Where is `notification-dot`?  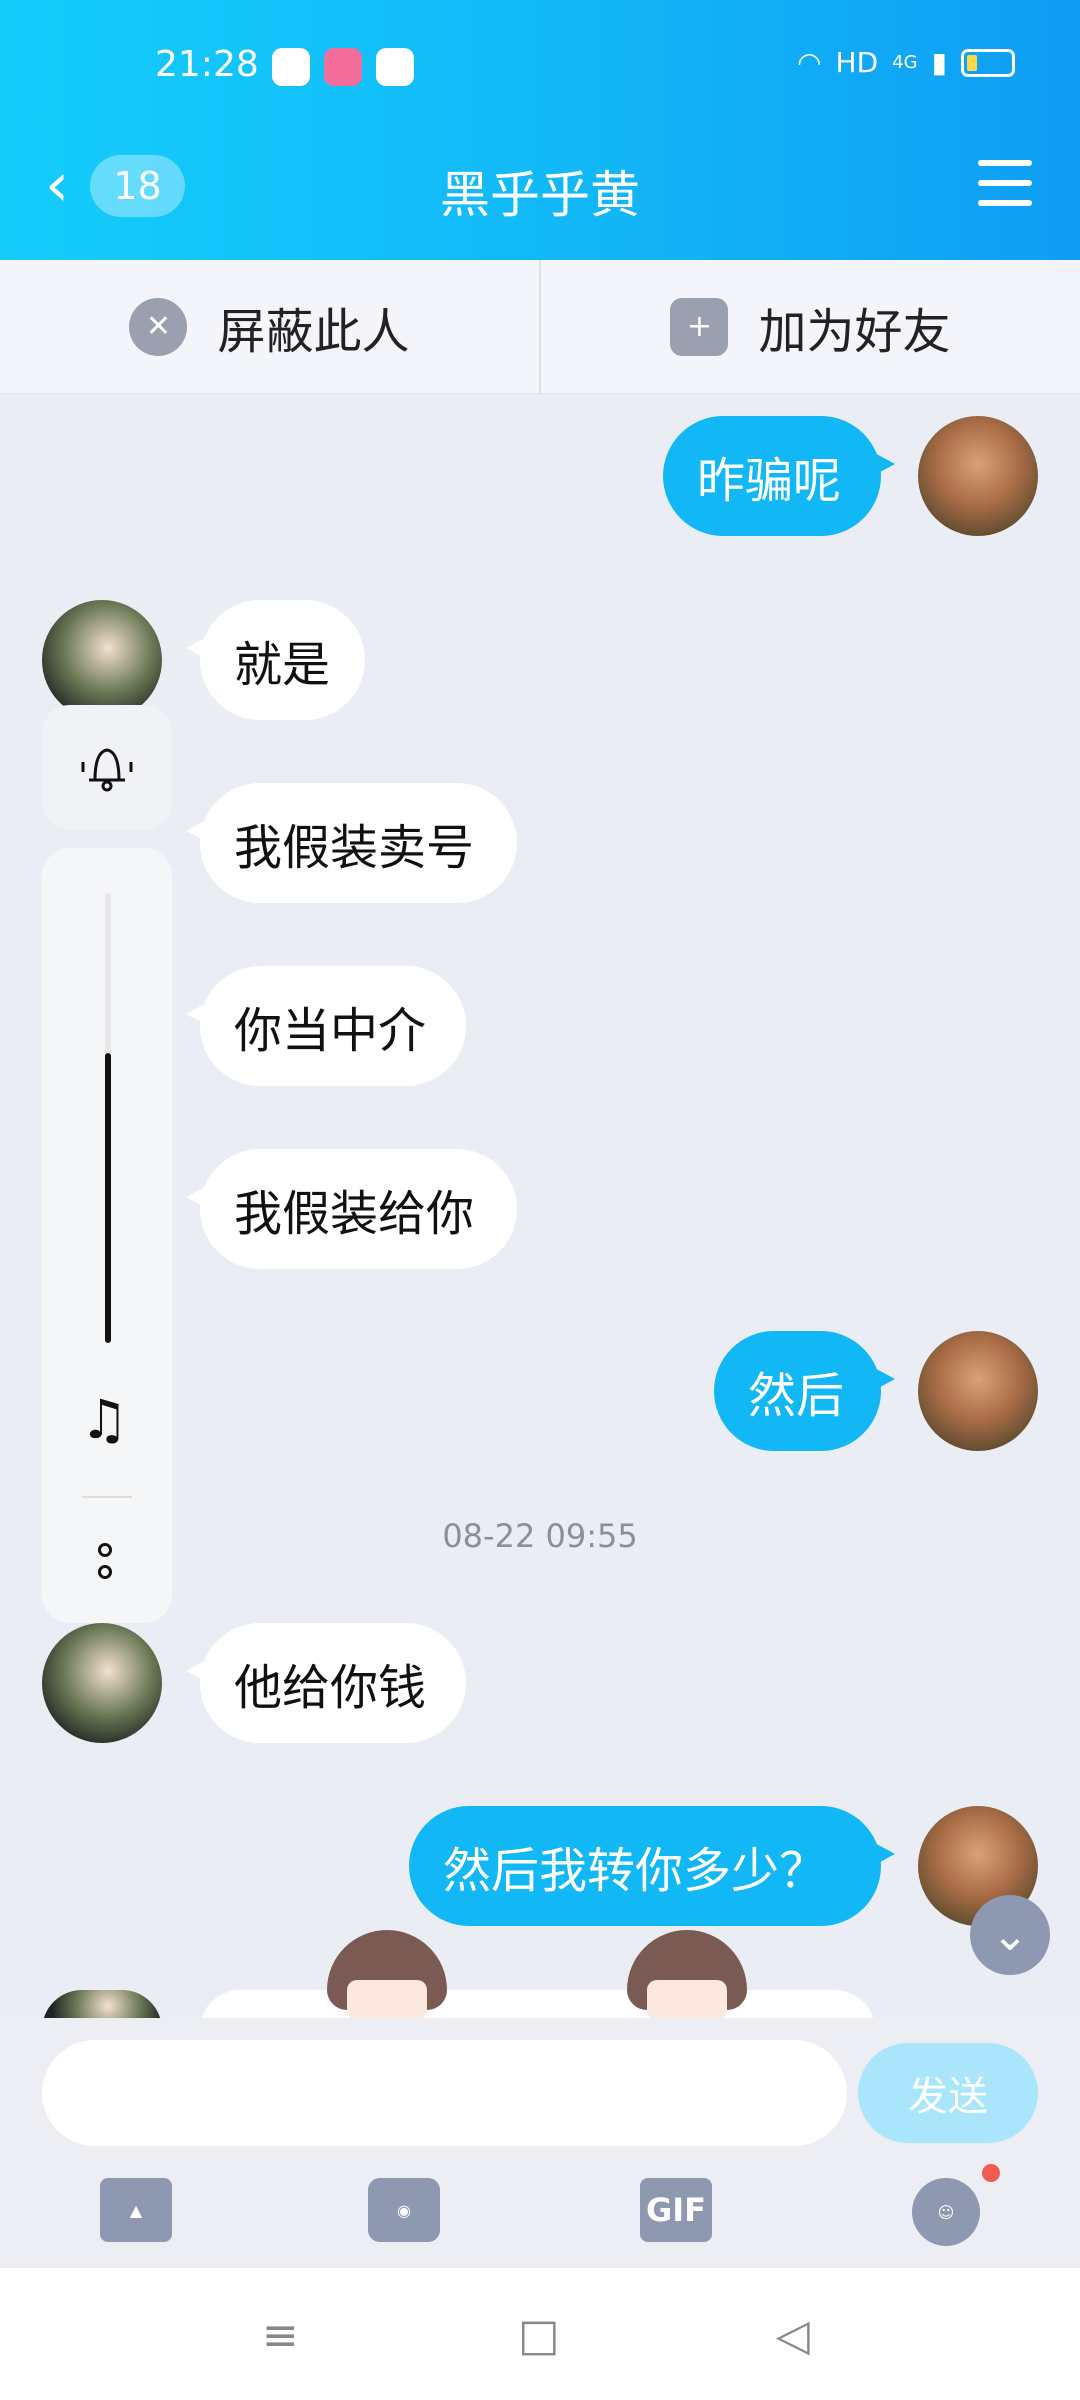
notification-dot is located at coordinates (991, 2173).